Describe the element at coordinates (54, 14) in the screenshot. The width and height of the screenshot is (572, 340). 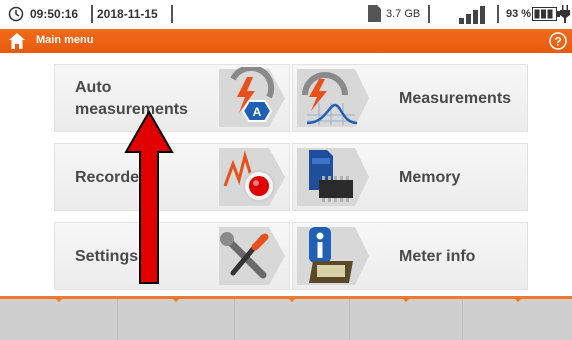
I see `status-time: 09:50:16` at that location.